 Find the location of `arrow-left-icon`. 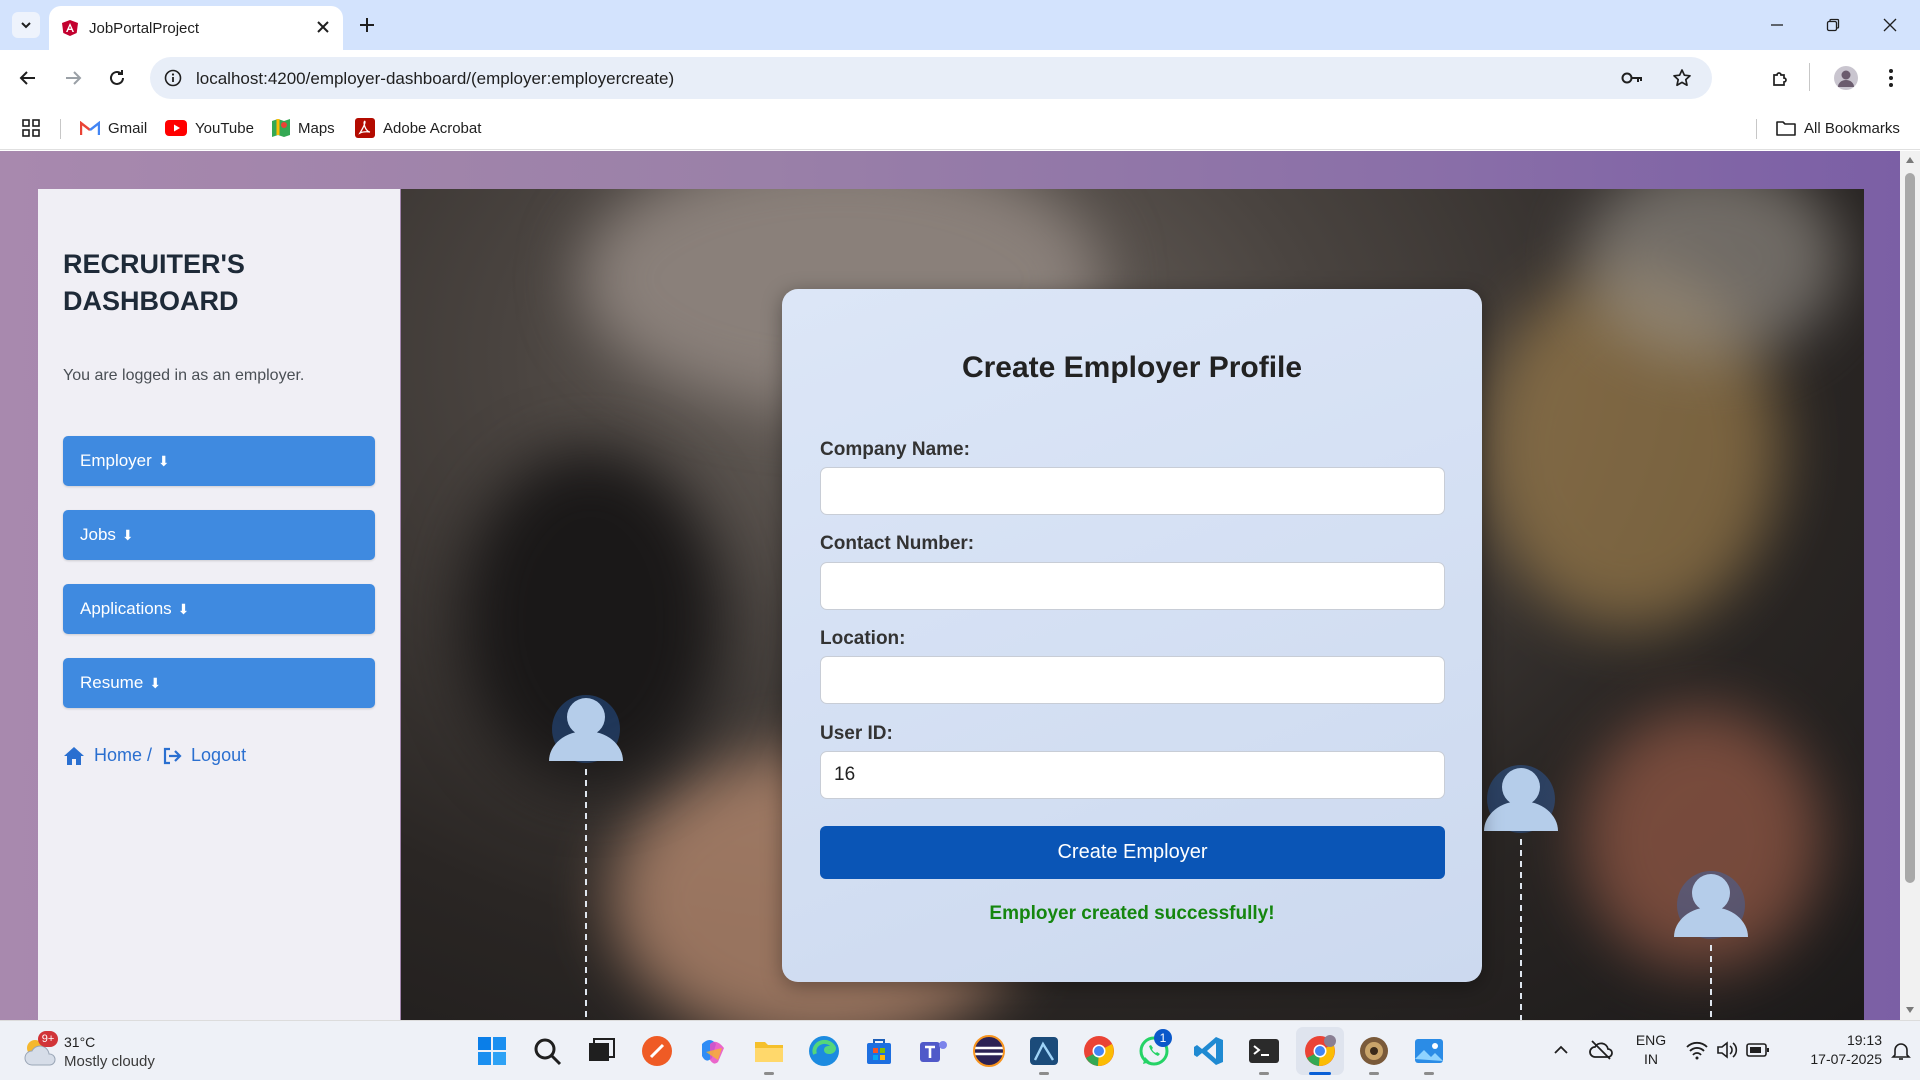

arrow-left-icon is located at coordinates (27, 78).